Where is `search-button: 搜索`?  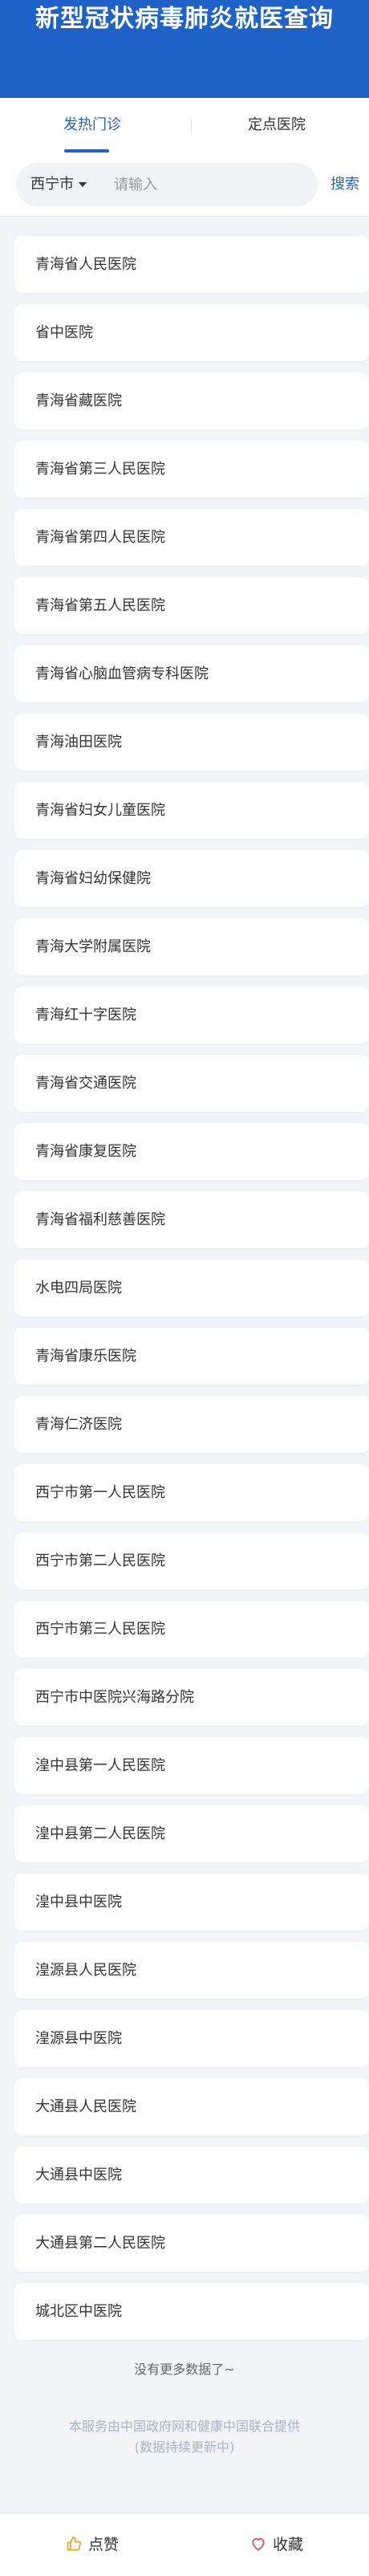 search-button: 搜索 is located at coordinates (349, 185).